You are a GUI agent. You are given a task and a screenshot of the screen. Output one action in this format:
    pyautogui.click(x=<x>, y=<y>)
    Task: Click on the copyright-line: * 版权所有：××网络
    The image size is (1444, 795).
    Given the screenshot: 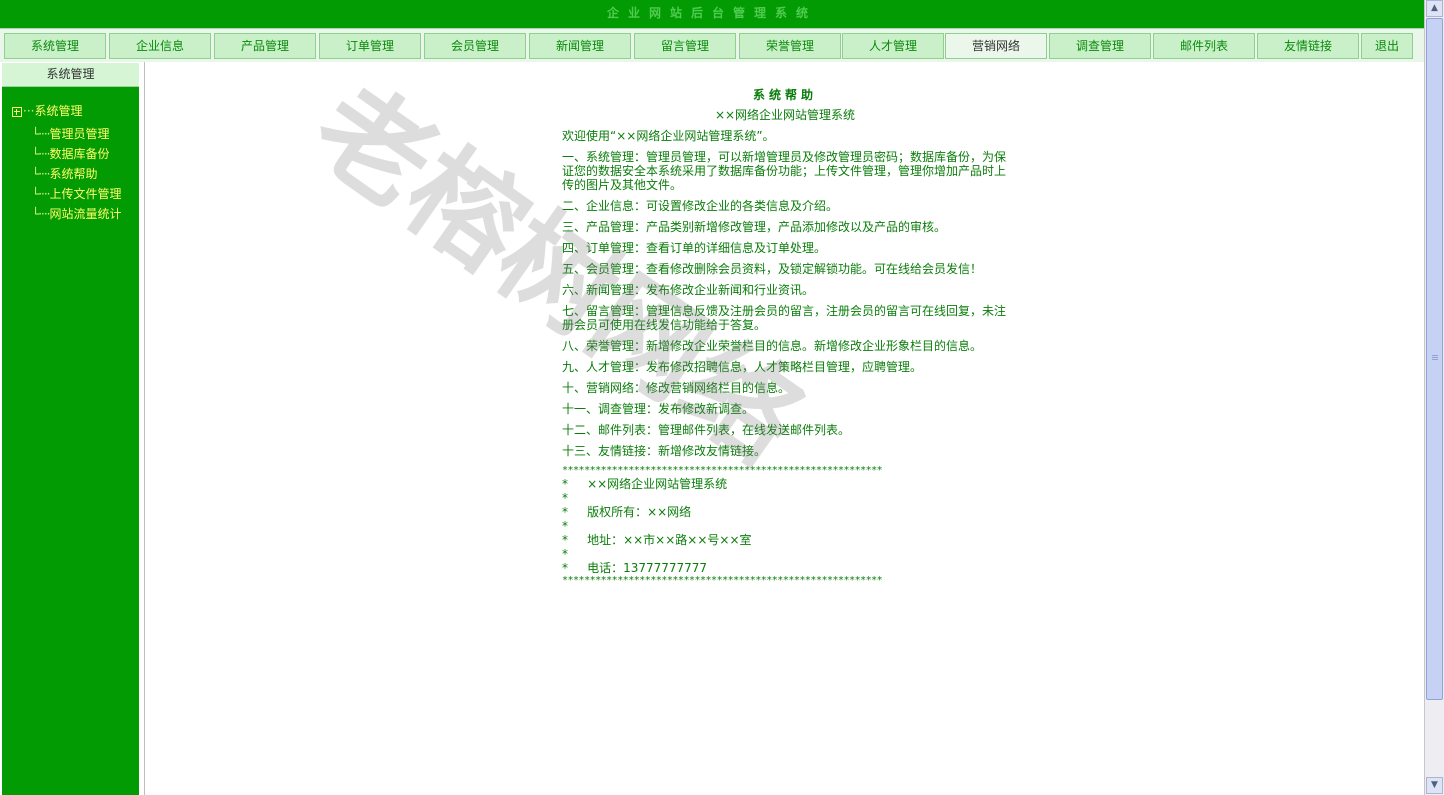 What is the action you would take?
    pyautogui.click(x=627, y=512)
    